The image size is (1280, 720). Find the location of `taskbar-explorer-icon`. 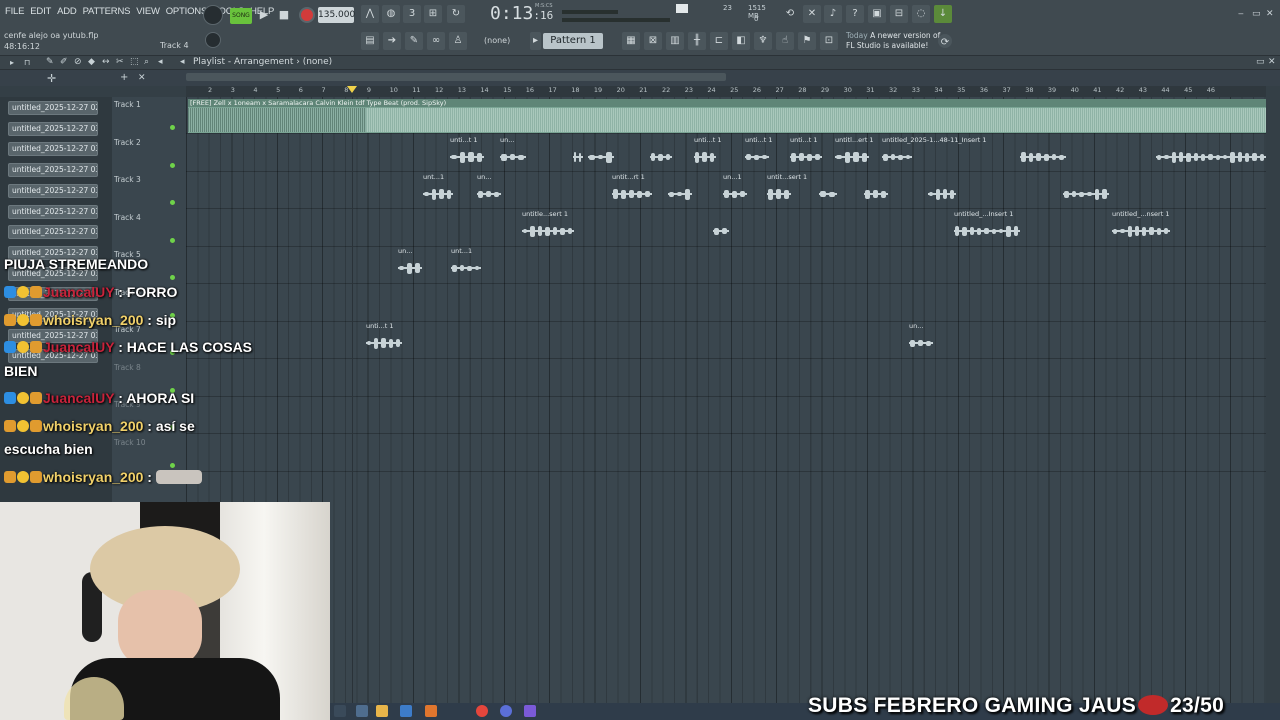

taskbar-explorer-icon is located at coordinates (382, 711).